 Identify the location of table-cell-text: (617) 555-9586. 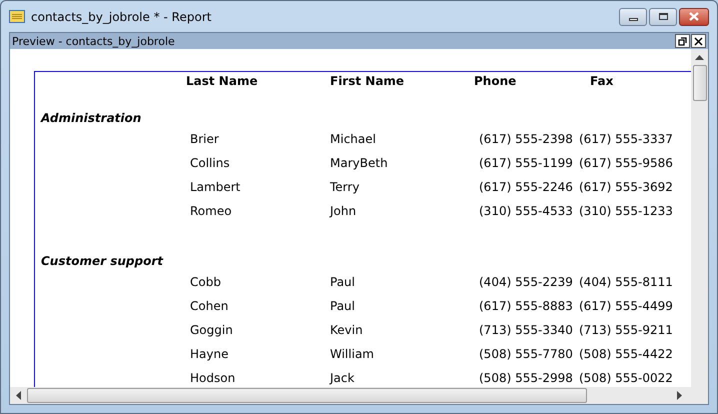
(626, 163).